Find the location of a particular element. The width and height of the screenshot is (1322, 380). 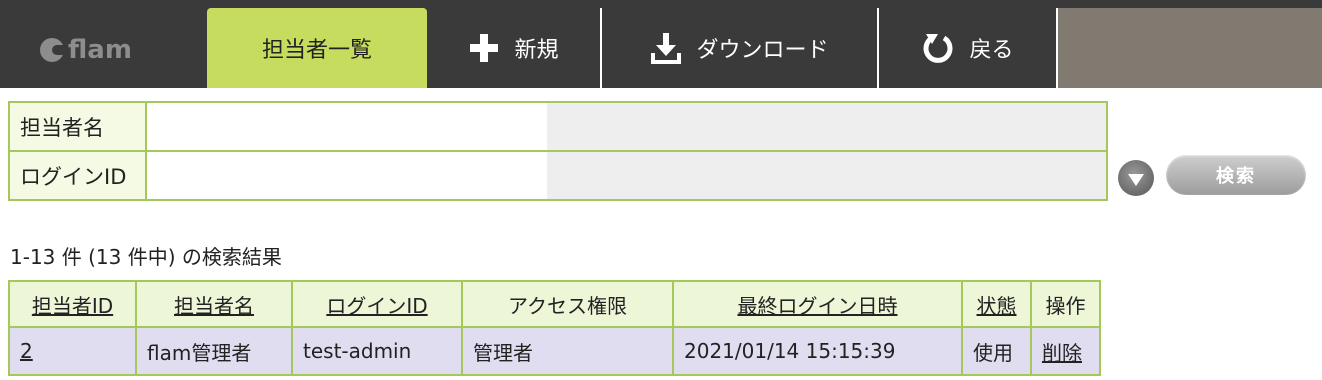

logo-text: flam is located at coordinates (100, 50).